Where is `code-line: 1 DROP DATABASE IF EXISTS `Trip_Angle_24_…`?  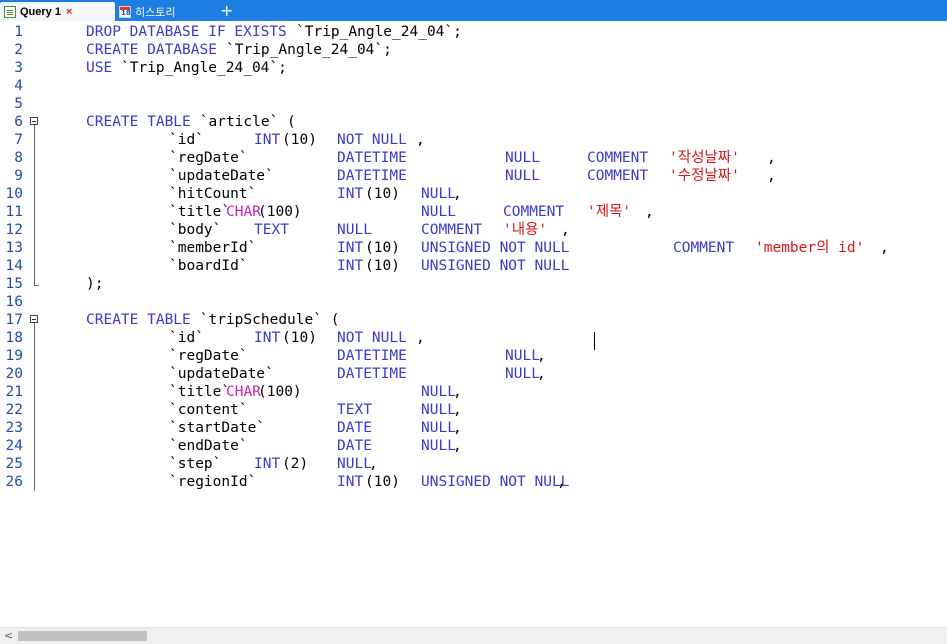 code-line: 1 DROP DATABASE IF EXISTS `Trip_Angle_24_… is located at coordinates (473, 32).